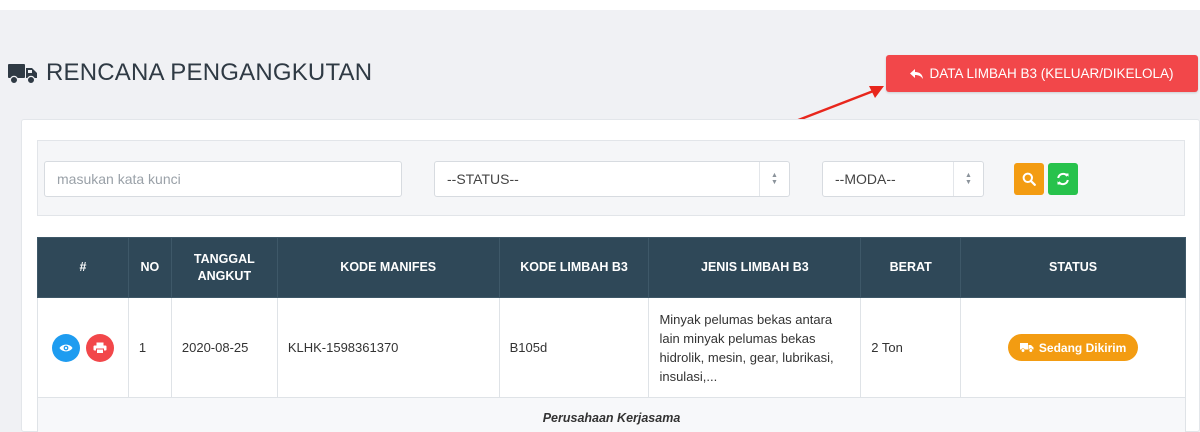  I want to click on moda-select: --MODA-- ▲ ▼, so click(903, 179).